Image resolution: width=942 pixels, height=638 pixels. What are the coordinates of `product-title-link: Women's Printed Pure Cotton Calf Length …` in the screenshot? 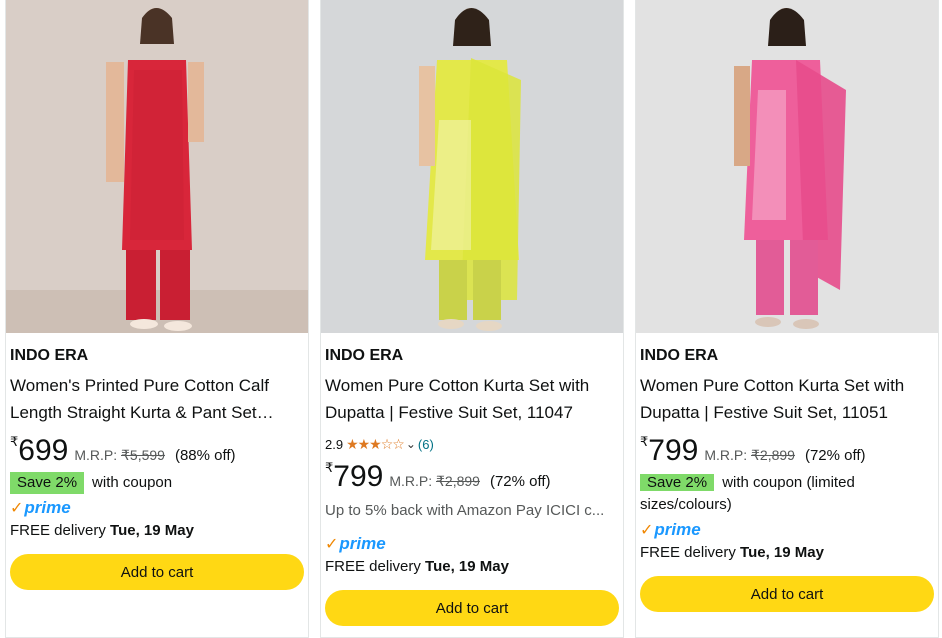 It's located at (157, 399).